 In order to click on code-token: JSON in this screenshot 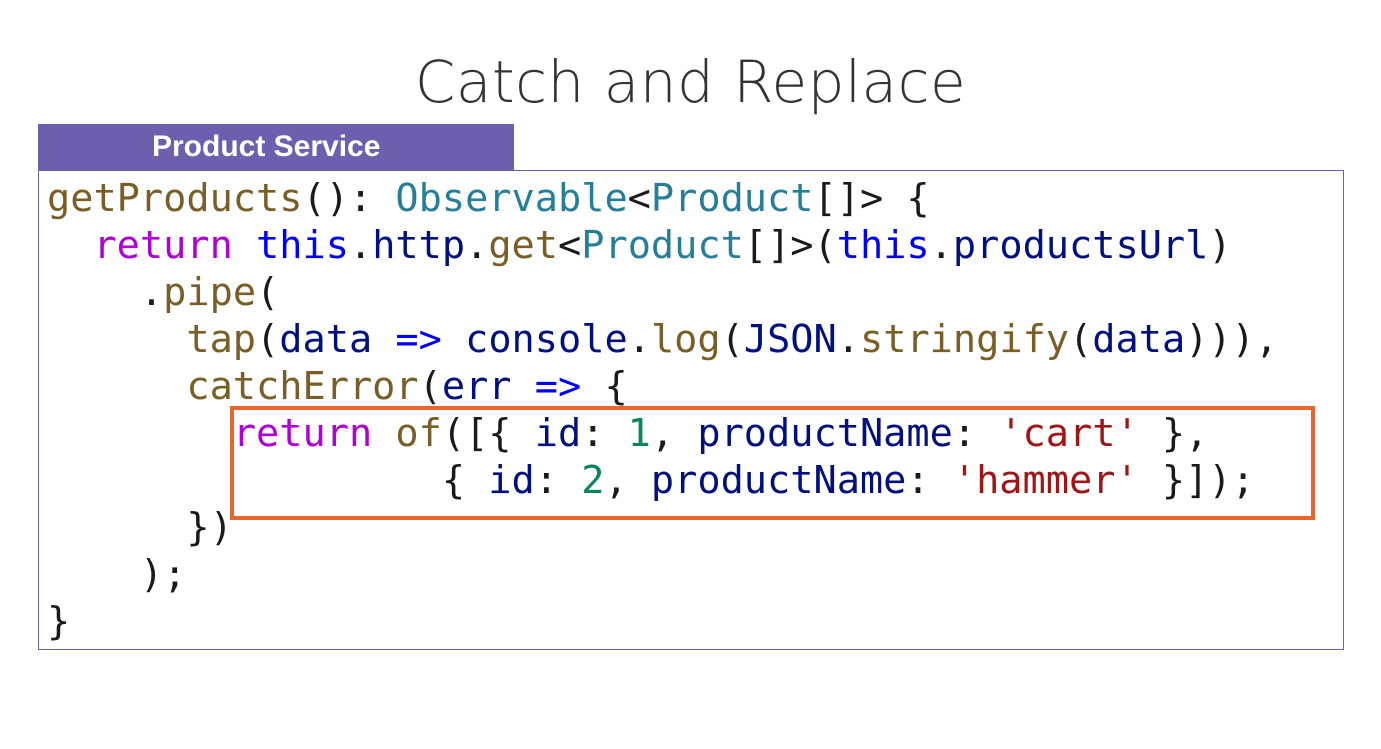, I will do `click(790, 339)`.